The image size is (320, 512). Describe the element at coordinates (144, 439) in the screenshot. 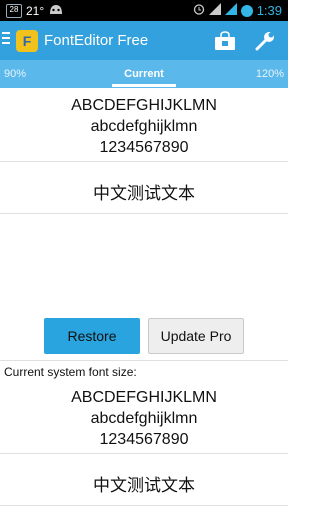

I see `system-digits: 1234567890` at that location.